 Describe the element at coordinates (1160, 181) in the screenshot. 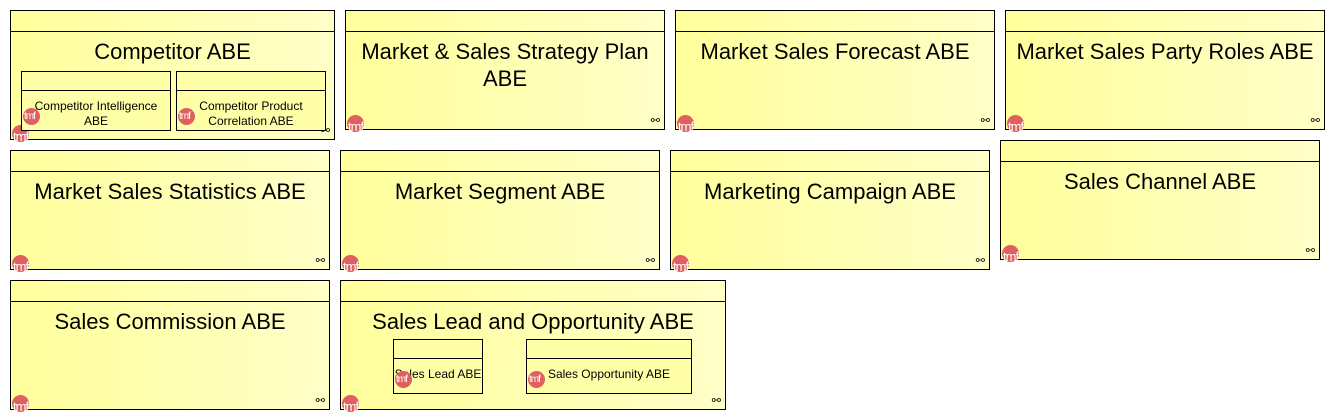

I see `box-title: Sales Channel ABE` at that location.